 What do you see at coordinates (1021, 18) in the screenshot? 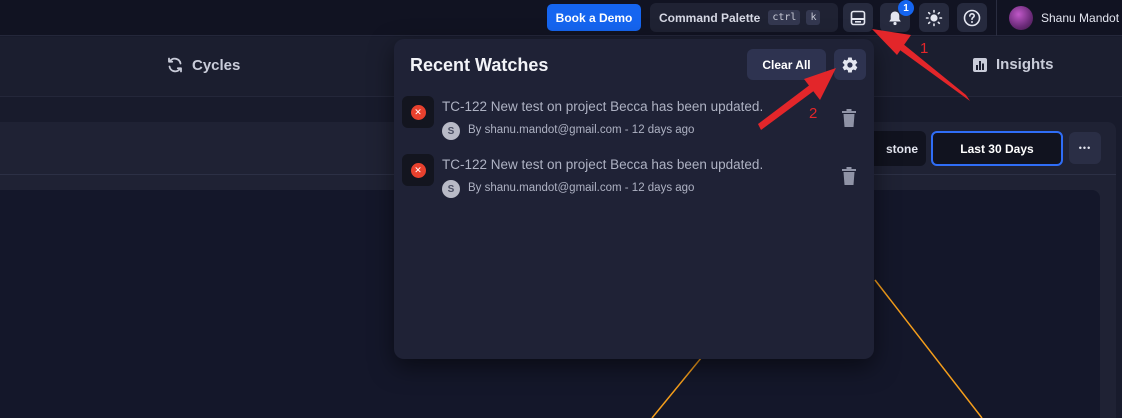
I see `user-avatar` at bounding box center [1021, 18].